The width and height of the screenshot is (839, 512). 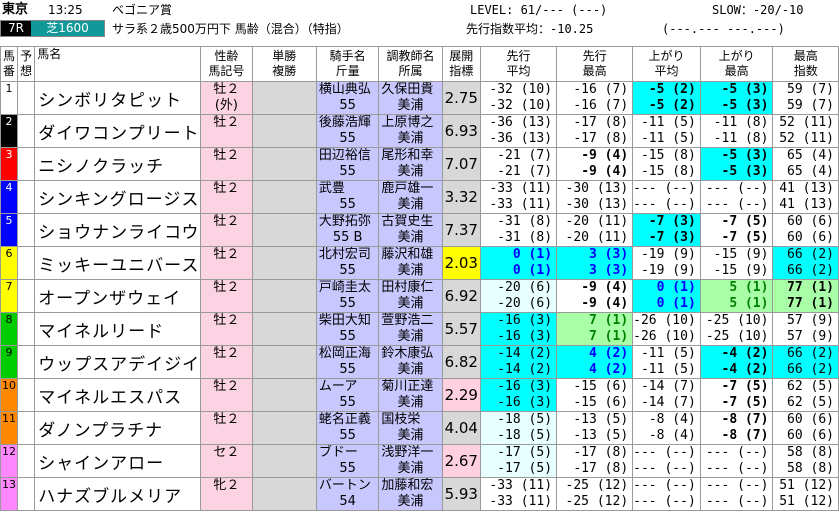 What do you see at coordinates (9, 395) in the screenshot?
I see `umaban-cell: 10` at bounding box center [9, 395].